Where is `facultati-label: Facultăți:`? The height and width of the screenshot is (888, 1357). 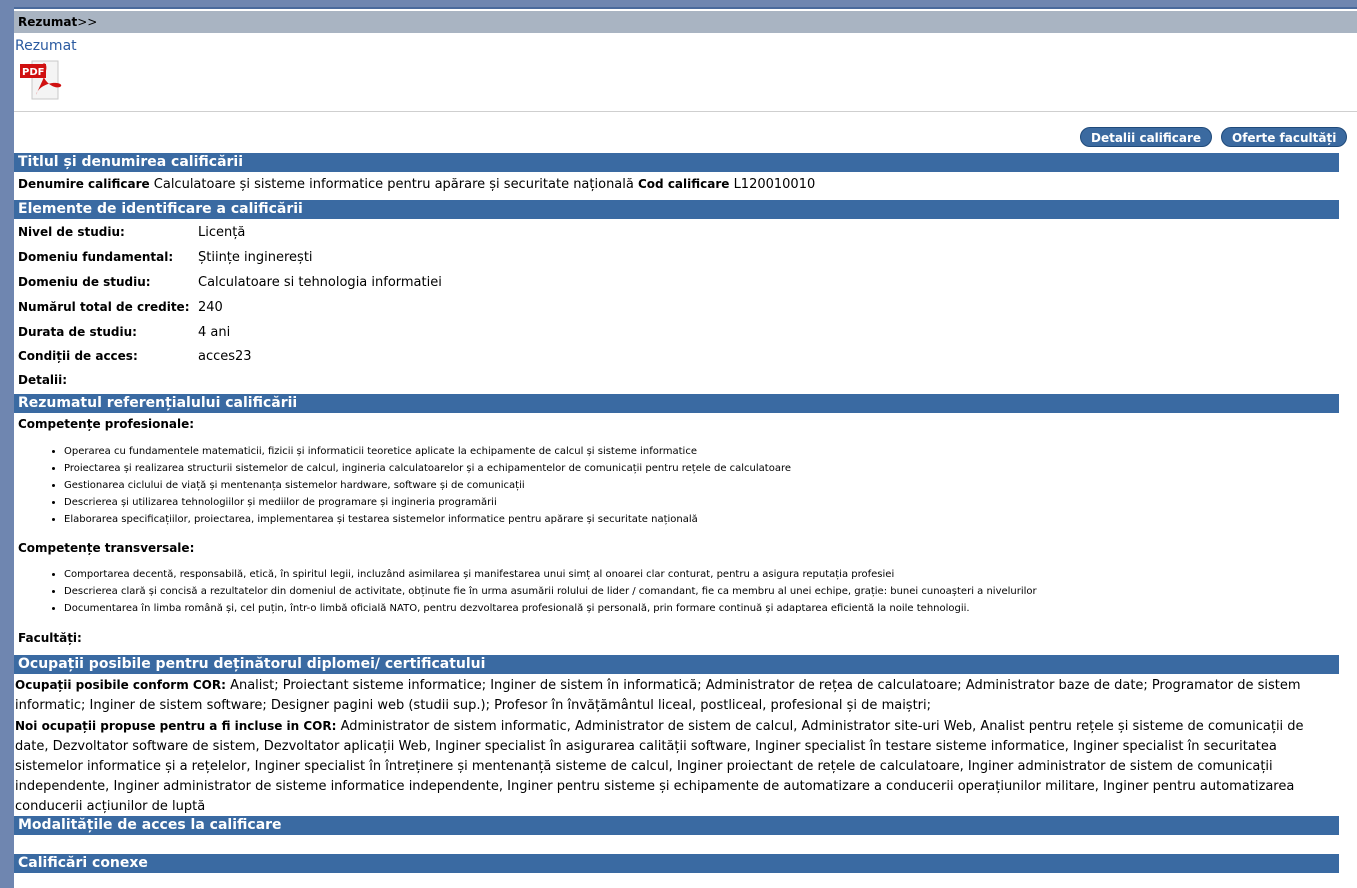 facultati-label: Facultăți: is located at coordinates (50, 638).